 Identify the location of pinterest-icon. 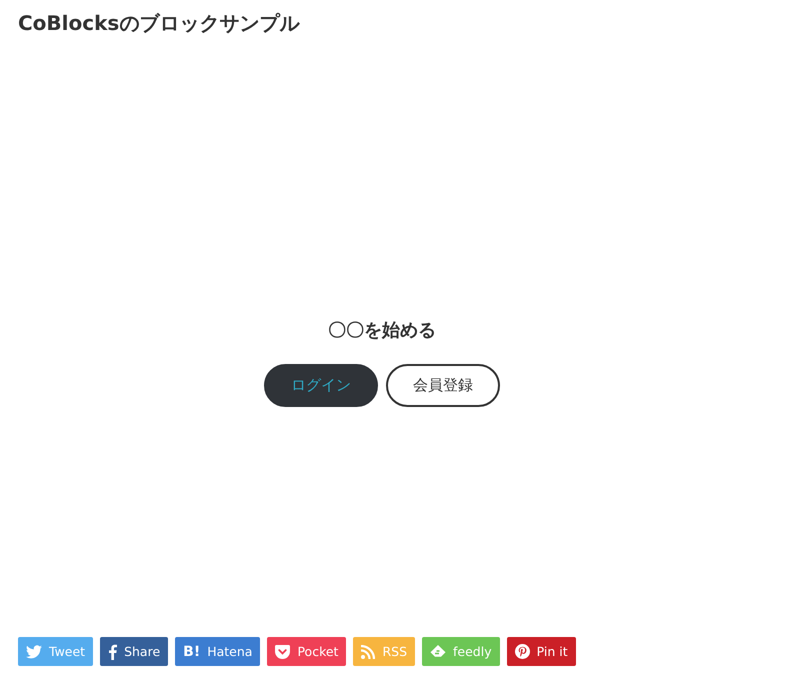
(522, 651).